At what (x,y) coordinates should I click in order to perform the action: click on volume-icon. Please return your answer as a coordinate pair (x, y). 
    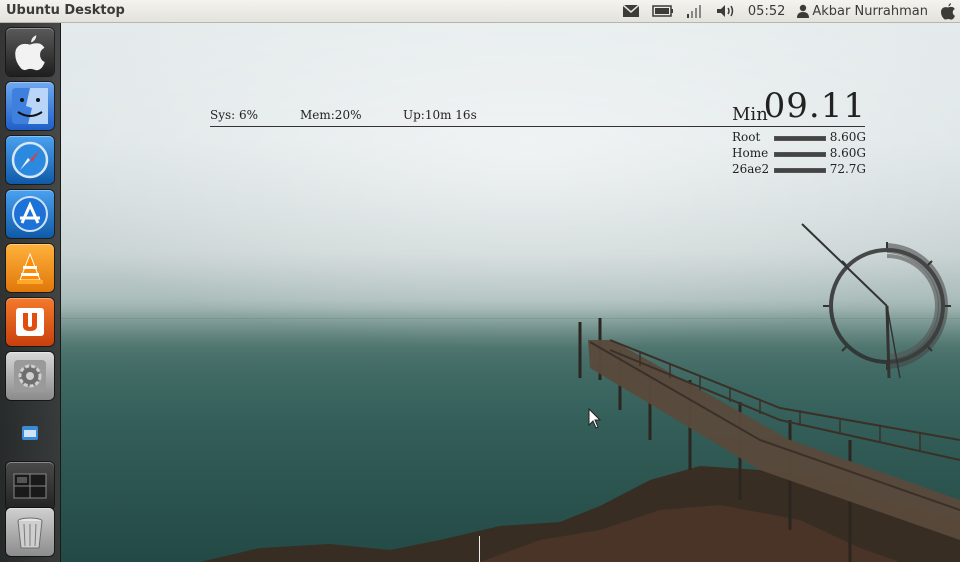
    Looking at the image, I should click on (726, 11).